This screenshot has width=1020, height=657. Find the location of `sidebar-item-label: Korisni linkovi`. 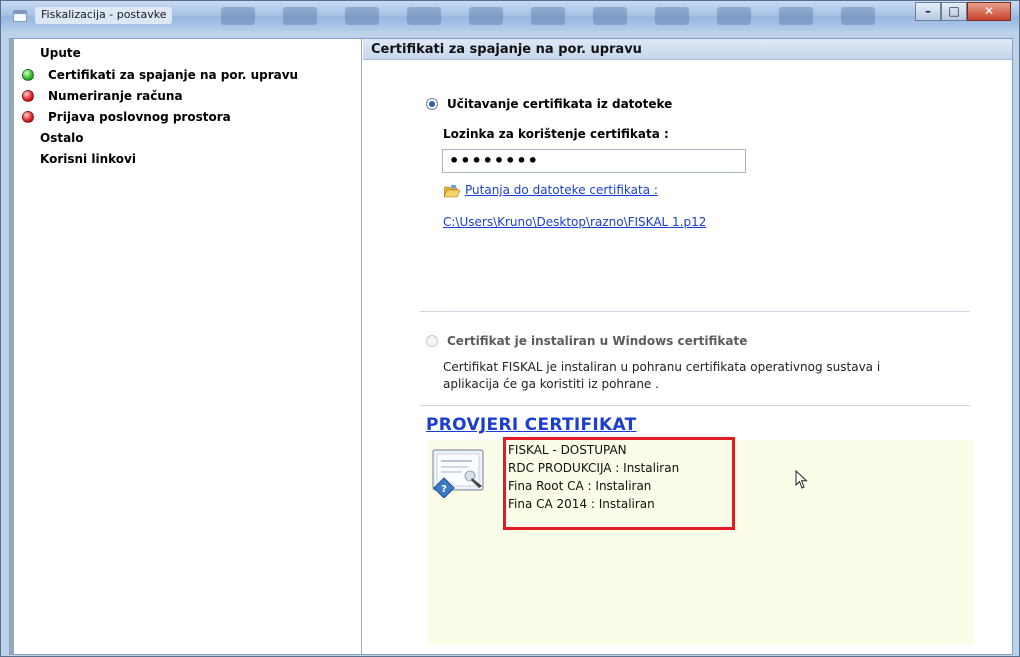

sidebar-item-label: Korisni linkovi is located at coordinates (88, 159).